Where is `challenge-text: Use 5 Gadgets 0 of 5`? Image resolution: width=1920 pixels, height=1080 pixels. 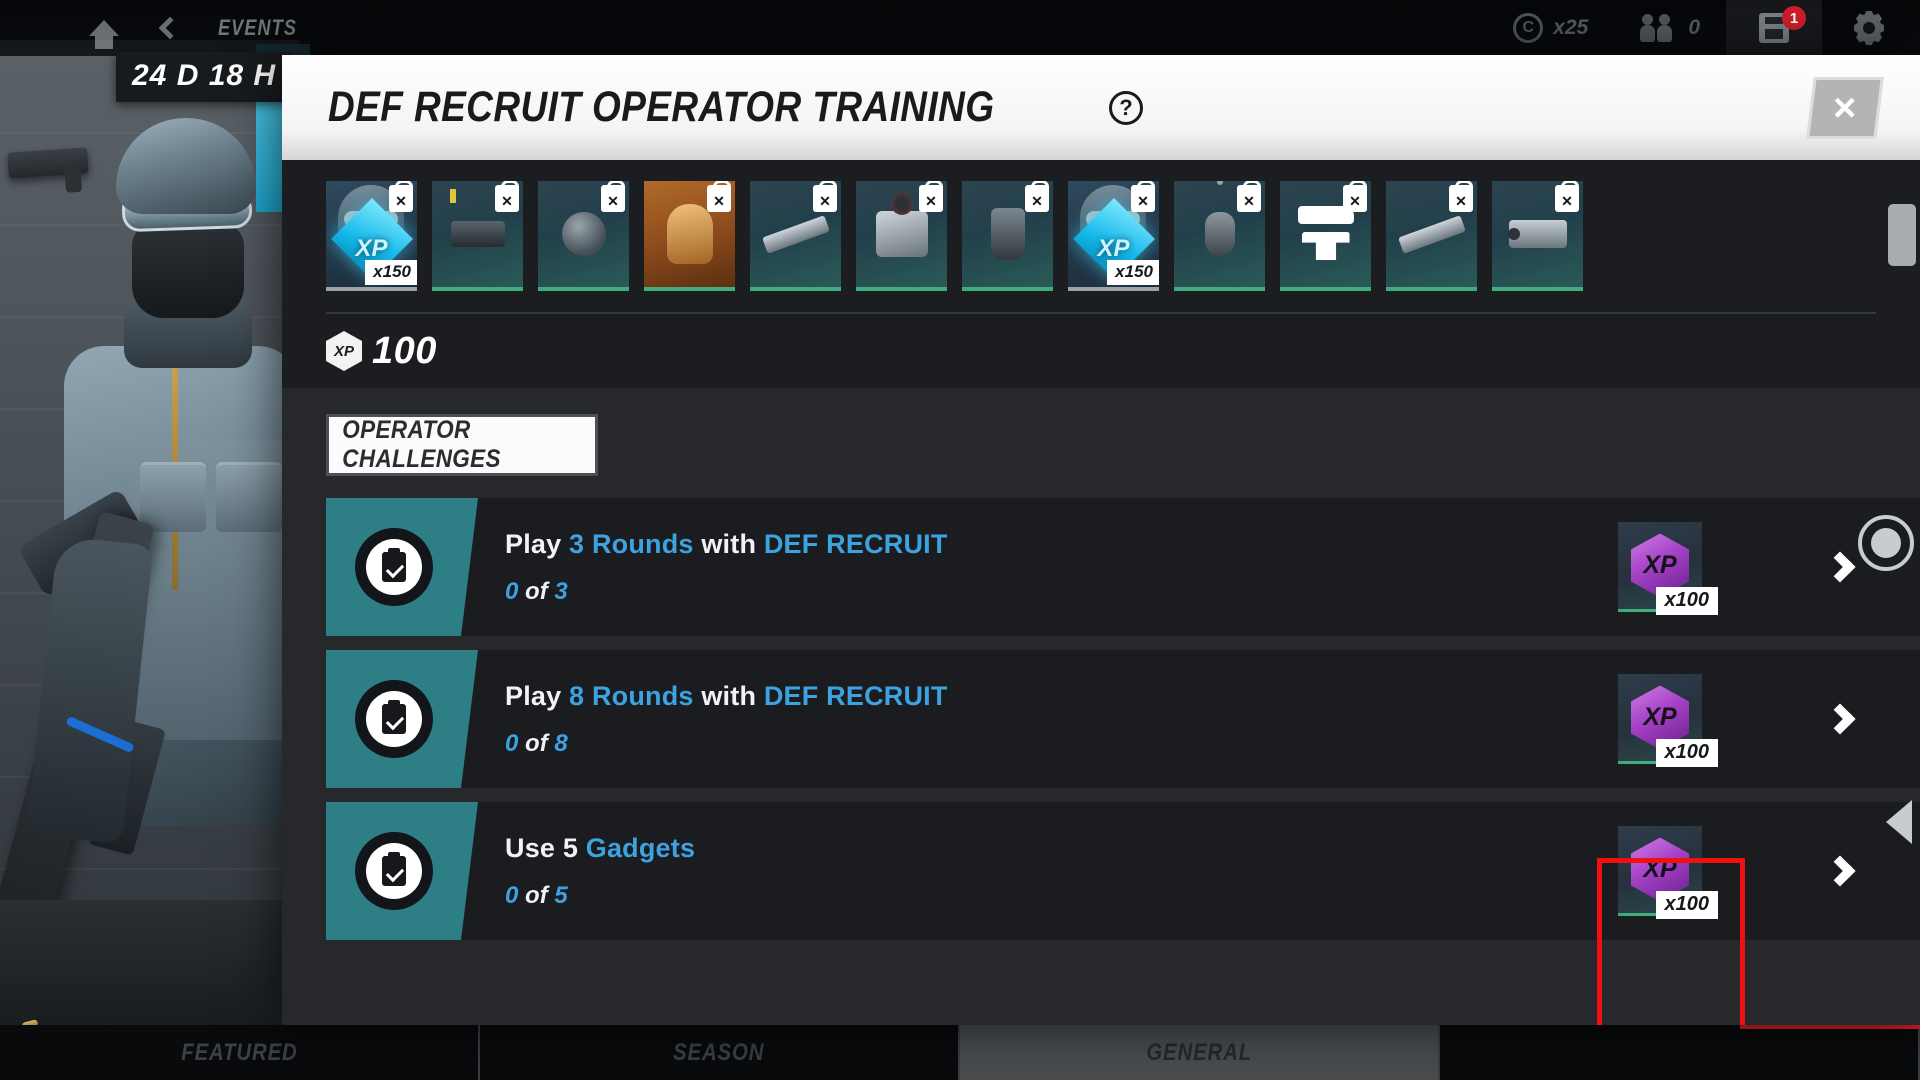
challenge-text: Use 5 Gadgets 0 of 5 is located at coordinates (1010, 871).